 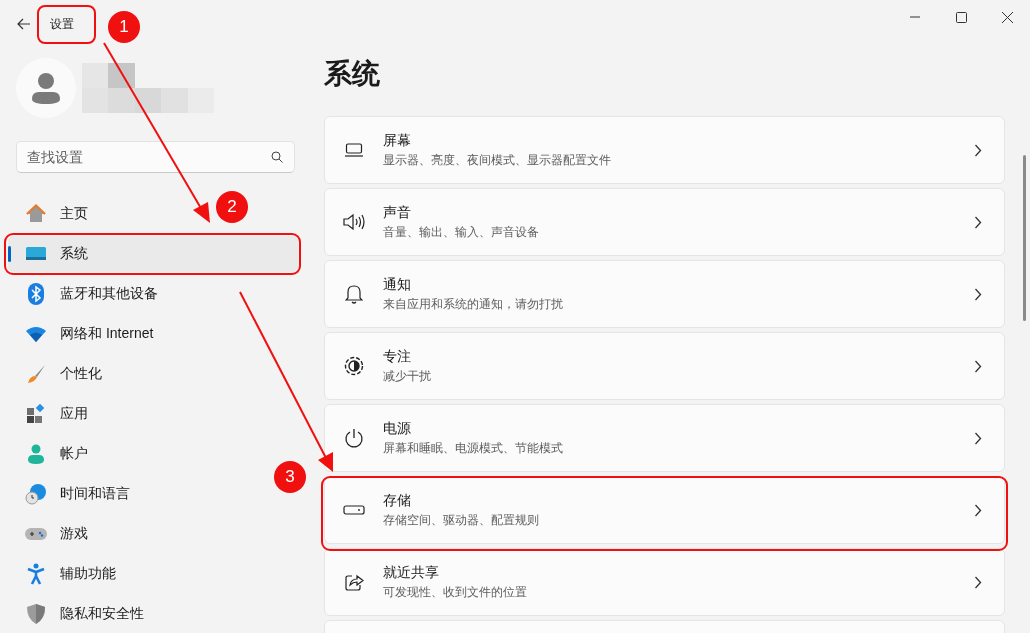 I want to click on nav-item: 隐私和安全性, so click(x=80, y=614).